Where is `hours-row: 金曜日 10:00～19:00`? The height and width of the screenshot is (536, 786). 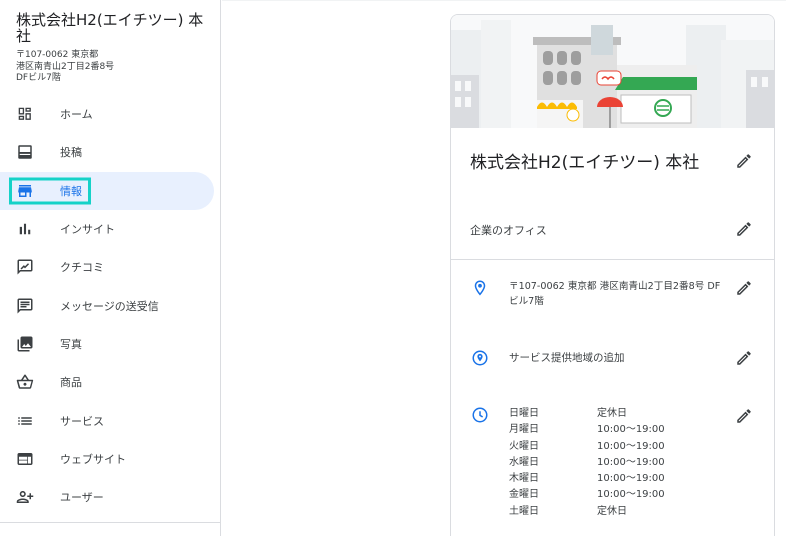 hours-row: 金曜日 10:00～19:00 is located at coordinates (619, 495).